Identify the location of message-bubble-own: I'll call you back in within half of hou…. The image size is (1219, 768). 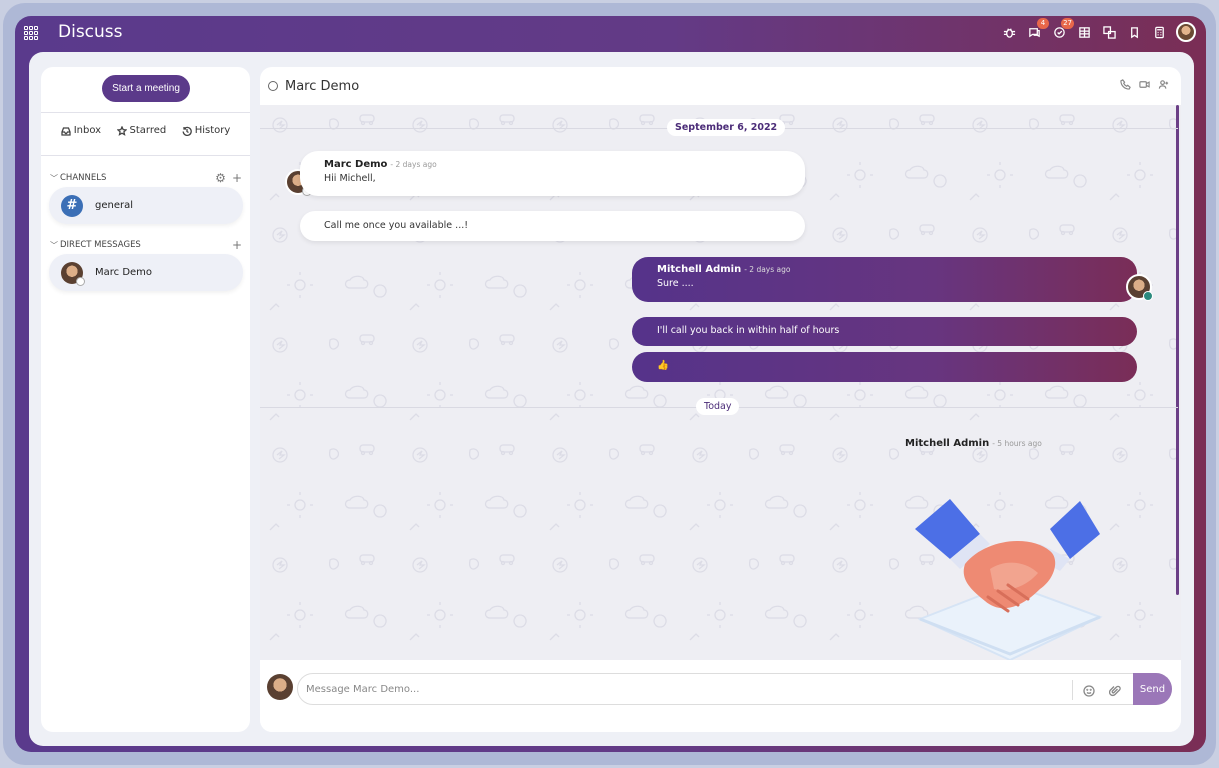
(884, 331).